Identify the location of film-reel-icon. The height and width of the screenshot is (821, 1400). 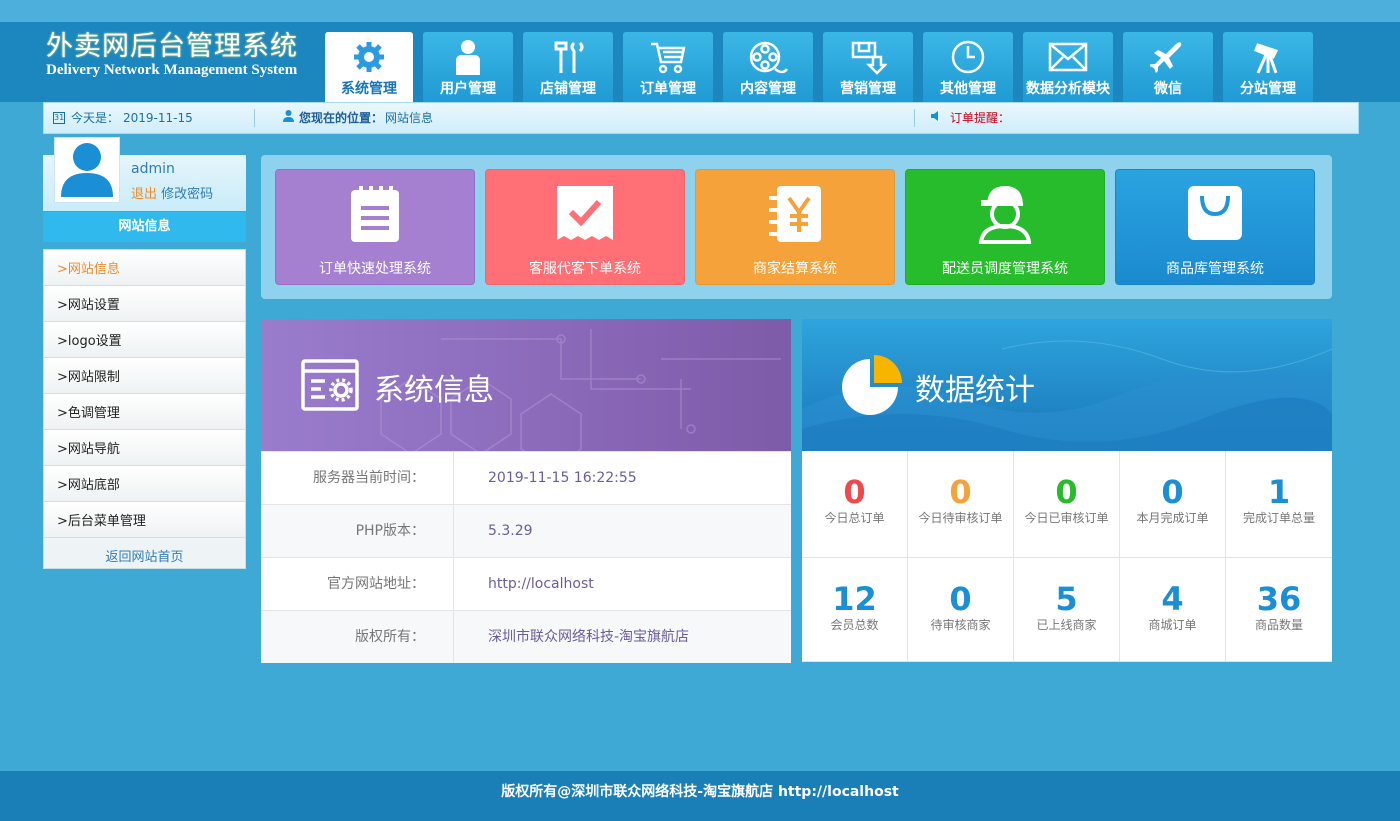
(768, 57).